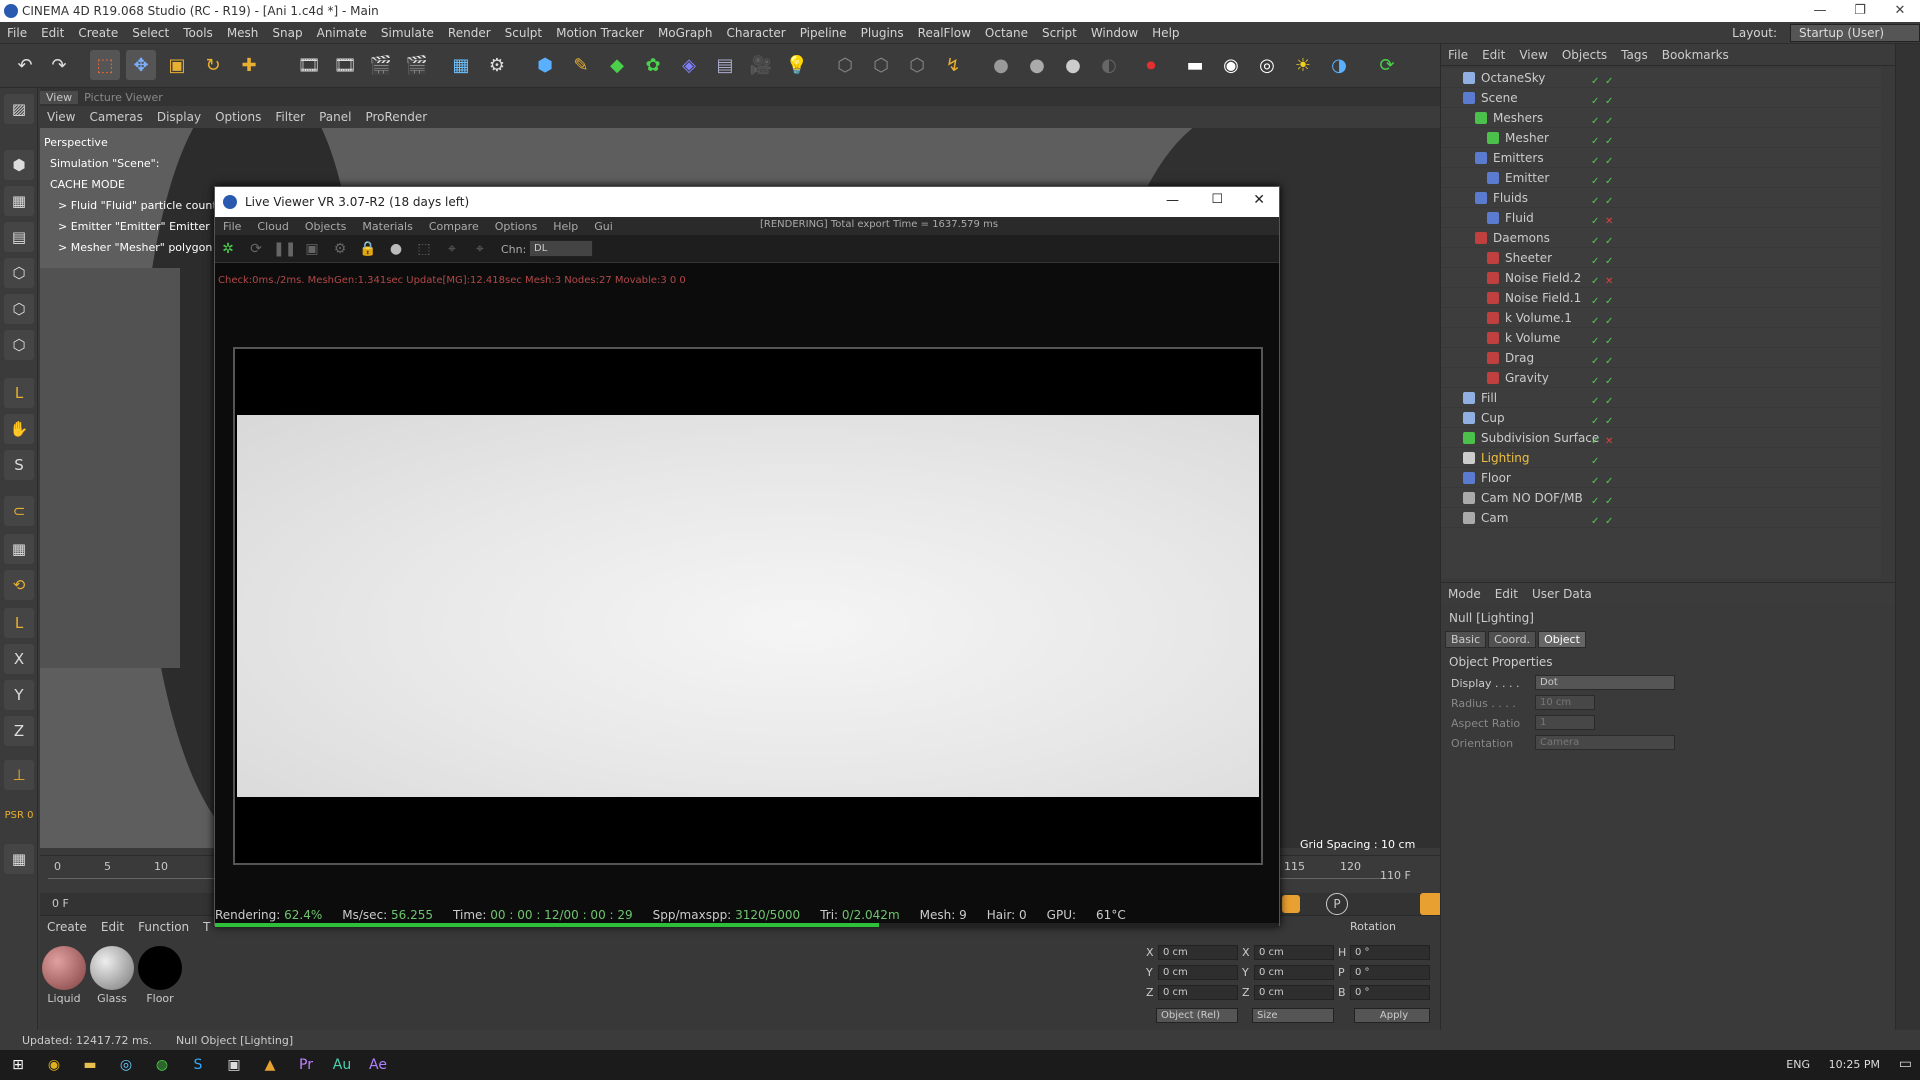 This screenshot has width=1920, height=1080. I want to click on close-icon: ✕, so click(1900, 11).